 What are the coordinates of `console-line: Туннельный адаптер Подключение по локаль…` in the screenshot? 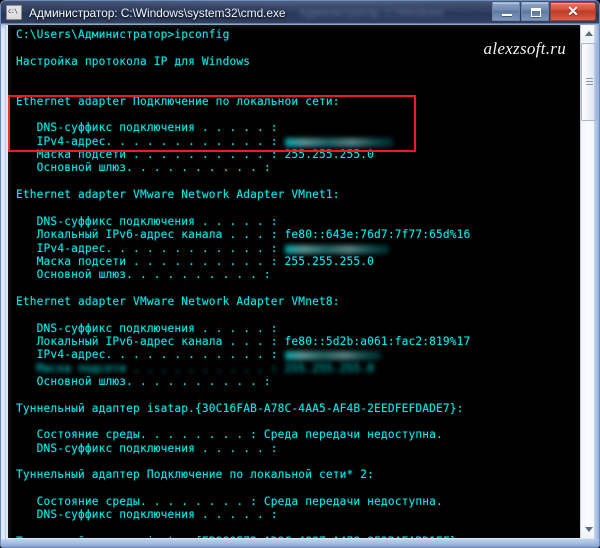 It's located at (298, 474).